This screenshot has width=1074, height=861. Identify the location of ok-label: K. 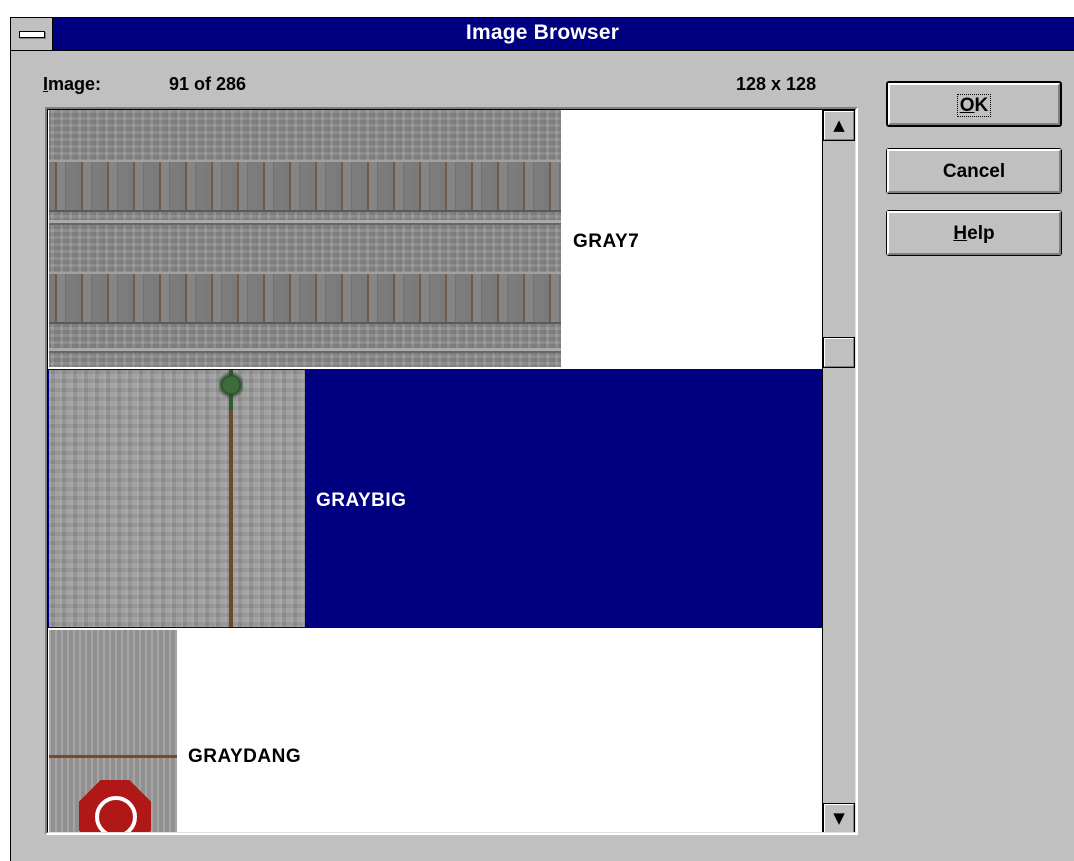
(981, 105).